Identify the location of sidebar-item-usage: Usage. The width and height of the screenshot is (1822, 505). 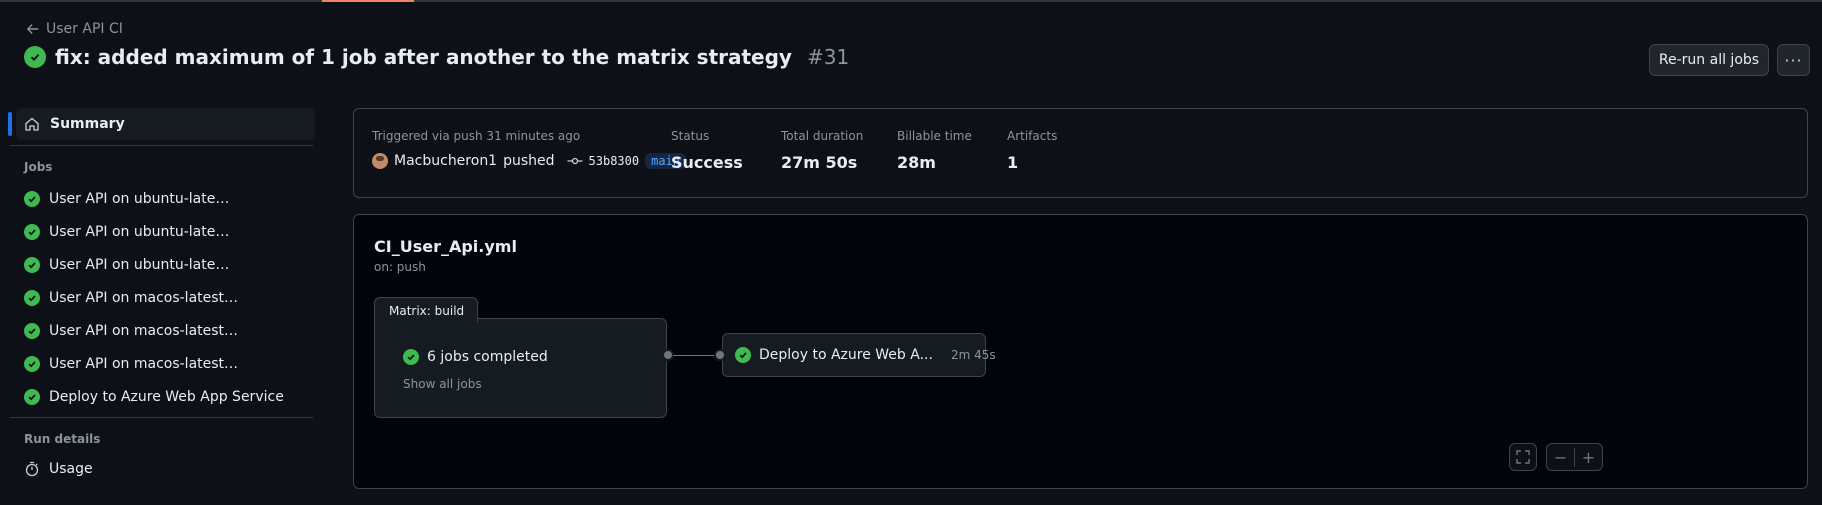
(161, 468).